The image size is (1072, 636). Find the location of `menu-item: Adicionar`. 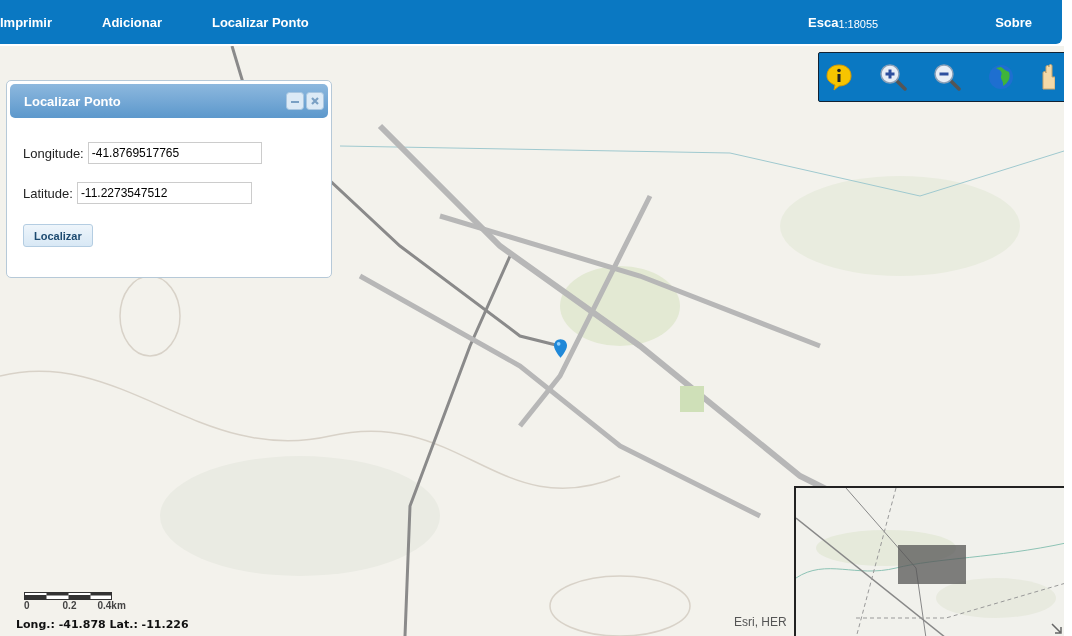

menu-item: Adicionar is located at coordinates (132, 22).